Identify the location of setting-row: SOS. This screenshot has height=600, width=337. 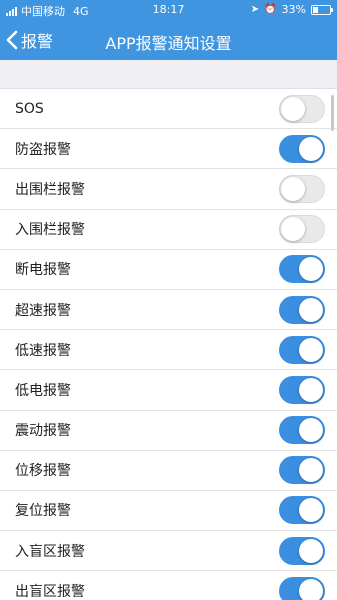
(168, 109).